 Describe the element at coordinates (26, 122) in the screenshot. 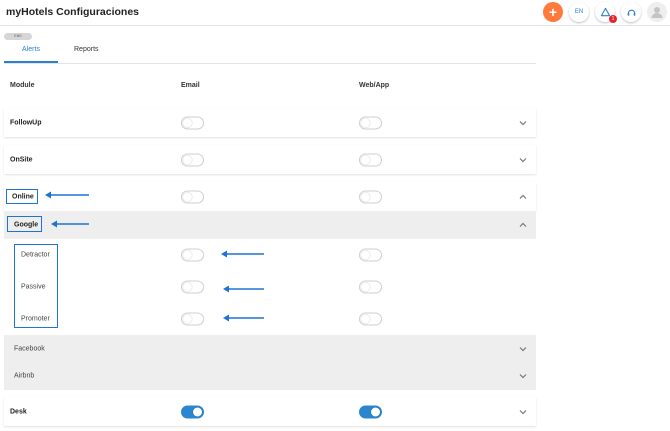

I see `module-label: FollowUp` at that location.